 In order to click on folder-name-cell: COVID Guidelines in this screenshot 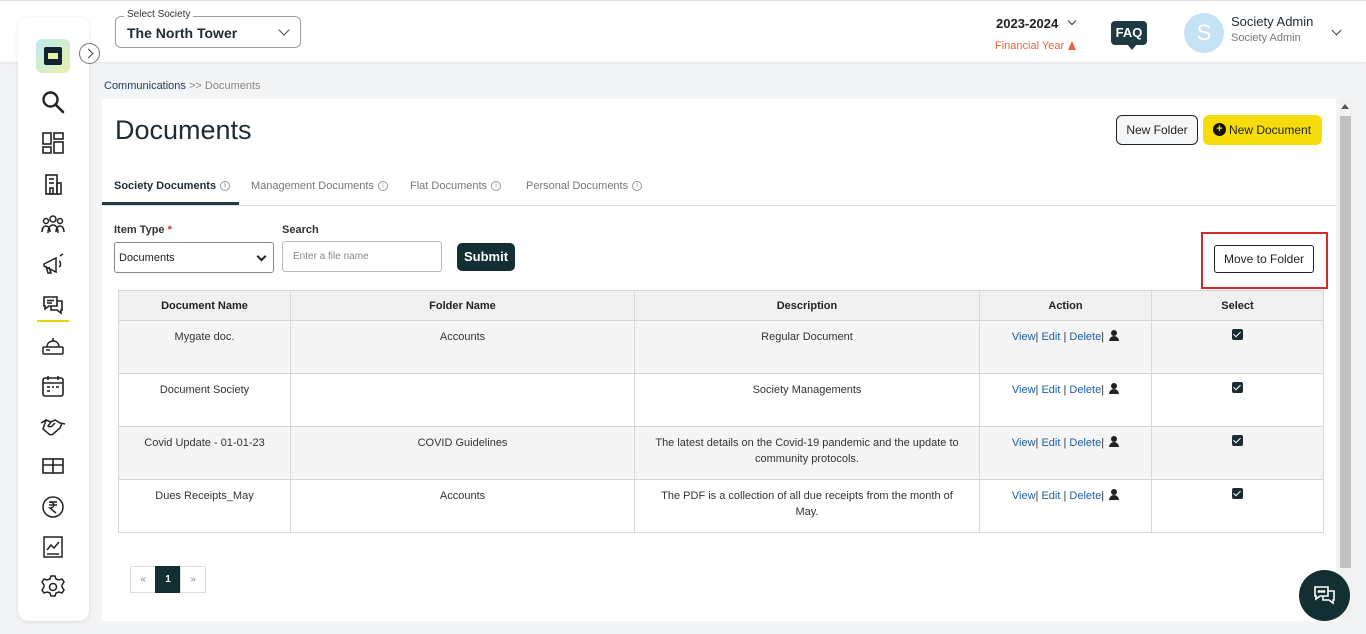, I will do `click(462, 453)`.